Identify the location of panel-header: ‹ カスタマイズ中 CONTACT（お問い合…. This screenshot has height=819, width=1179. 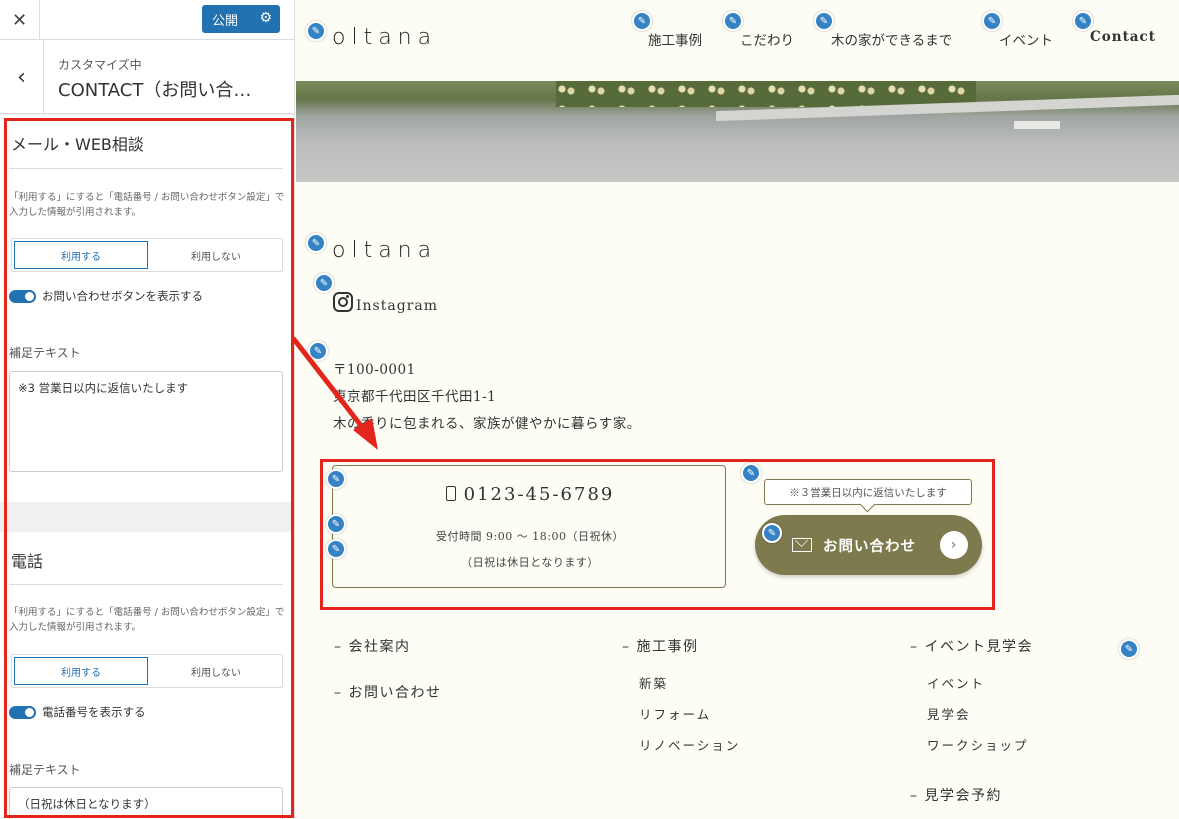
(147, 77).